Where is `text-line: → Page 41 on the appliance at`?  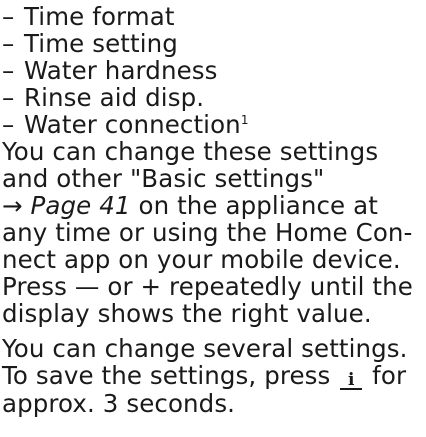
text-line: → Page 41 on the appliance at is located at coordinates (212, 205).